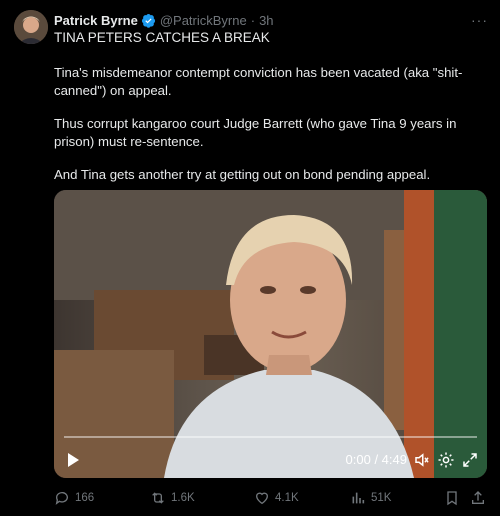  What do you see at coordinates (85, 498) in the screenshot?
I see `reply-count: 166` at bounding box center [85, 498].